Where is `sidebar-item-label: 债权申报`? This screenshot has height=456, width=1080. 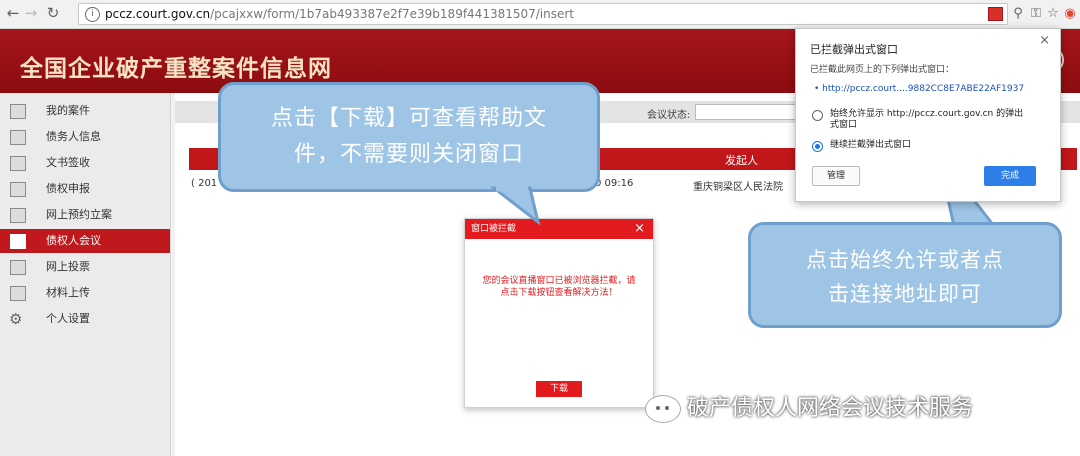
sidebar-item-label: 债权申报 is located at coordinates (68, 188).